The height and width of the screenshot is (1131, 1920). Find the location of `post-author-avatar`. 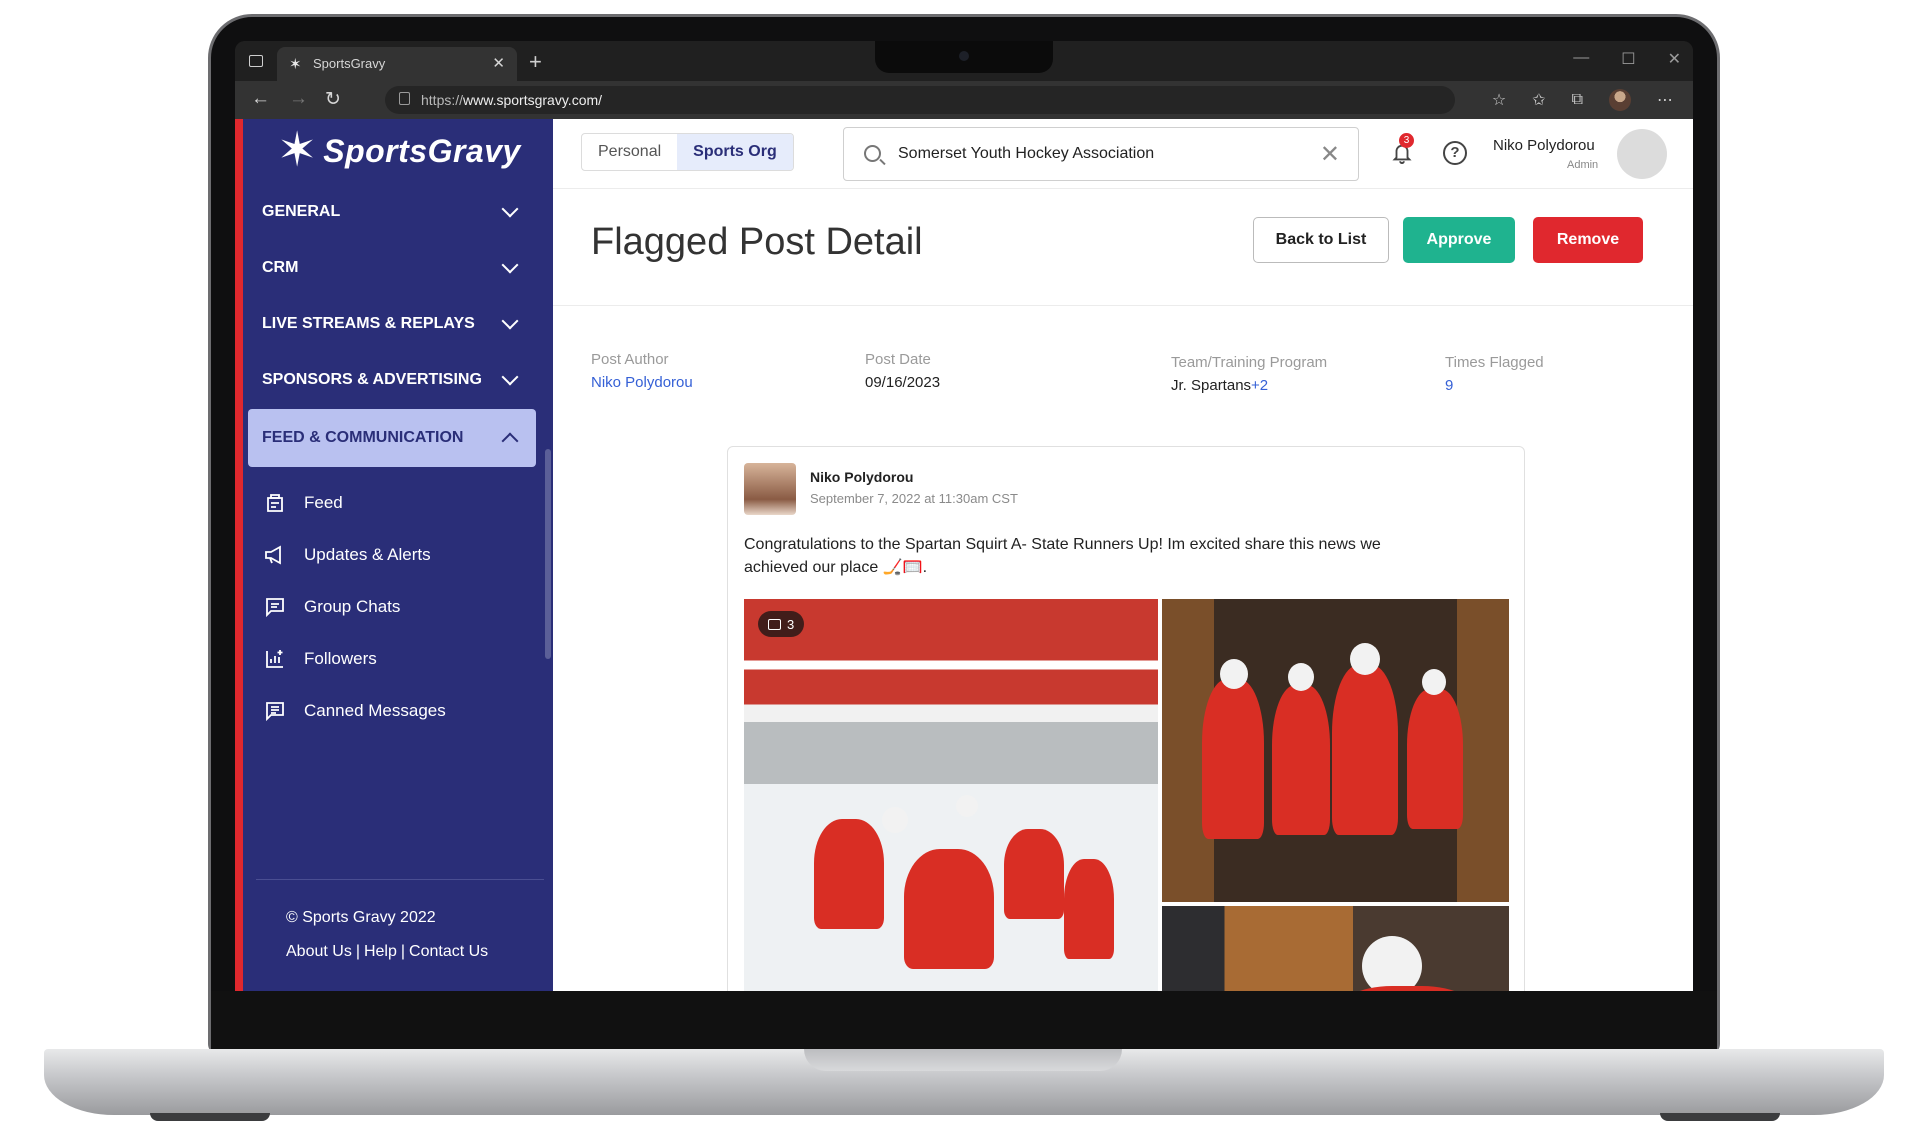

post-author-avatar is located at coordinates (770, 489).